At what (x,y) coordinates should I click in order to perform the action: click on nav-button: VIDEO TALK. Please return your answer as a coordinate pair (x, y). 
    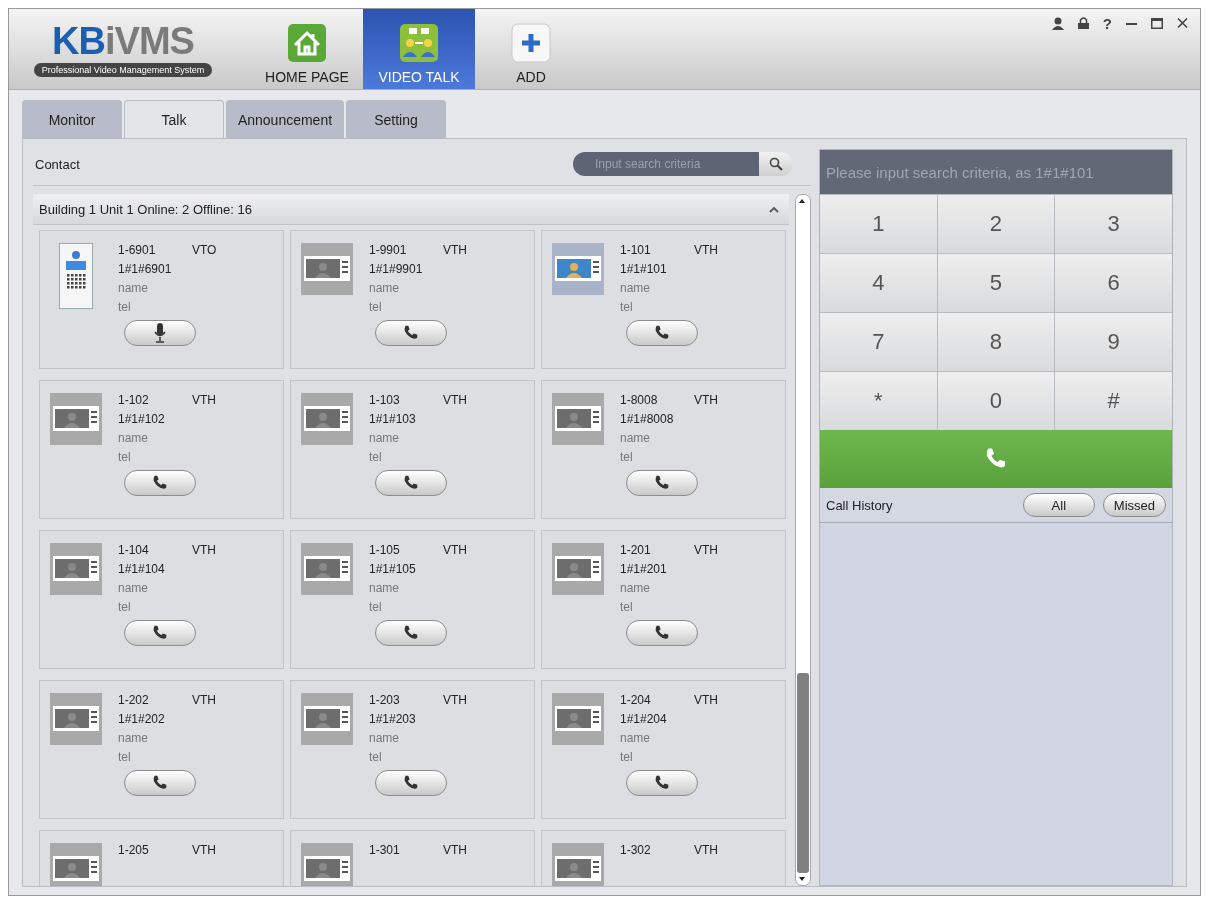
    Looking at the image, I should click on (419, 49).